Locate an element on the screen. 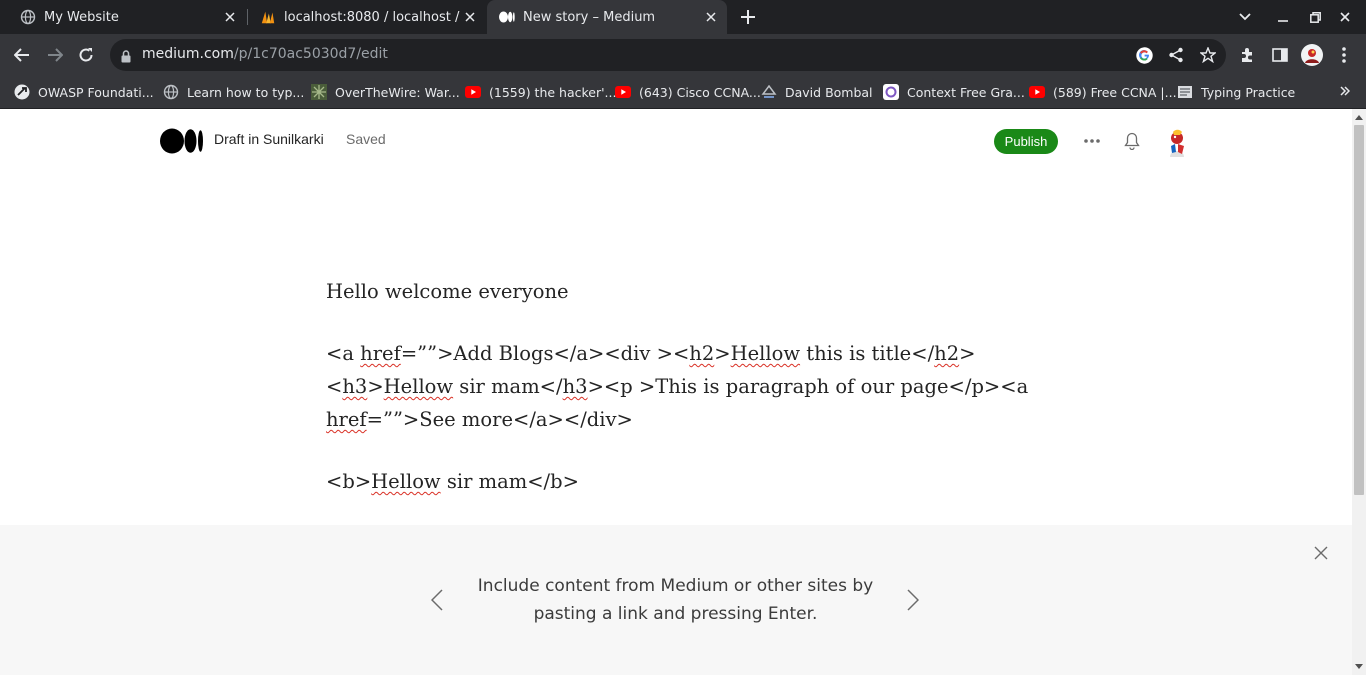  tab-my-website: My Website is located at coordinates (127, 17).